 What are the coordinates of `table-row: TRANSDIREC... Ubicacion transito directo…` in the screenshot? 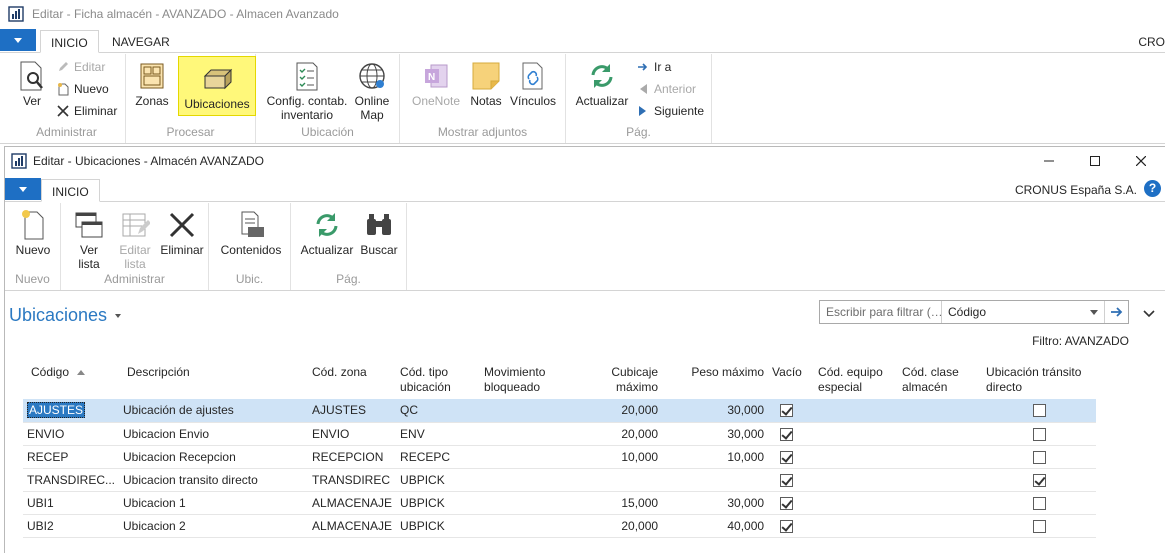 It's located at (559, 479).